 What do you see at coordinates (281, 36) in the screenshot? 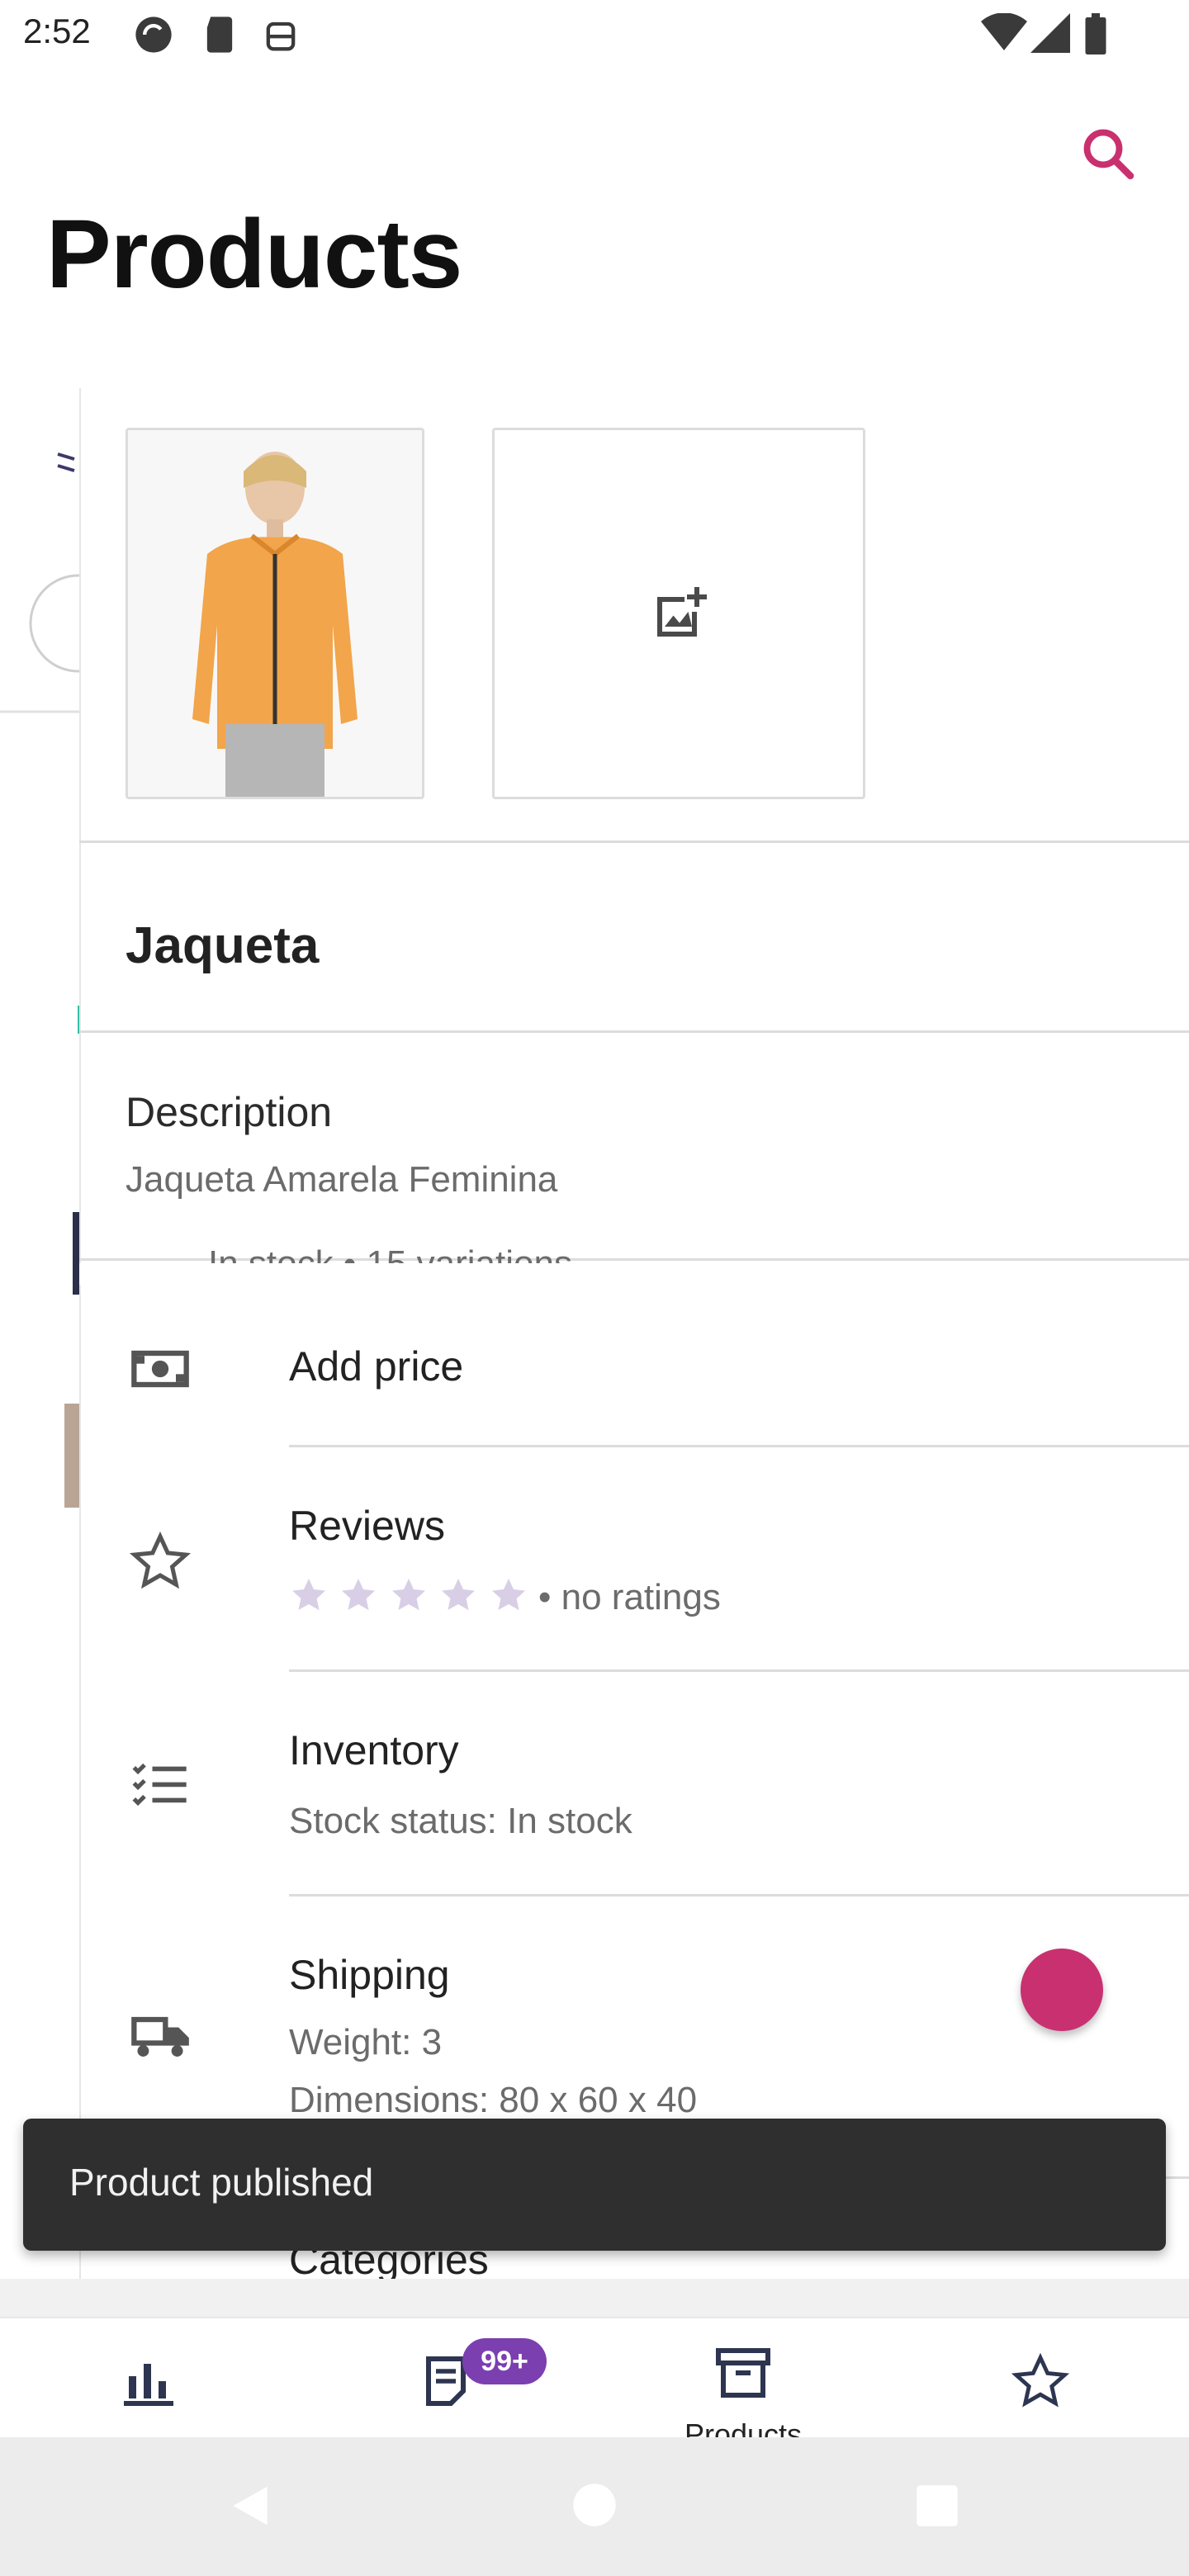
I see `robot-icon` at bounding box center [281, 36].